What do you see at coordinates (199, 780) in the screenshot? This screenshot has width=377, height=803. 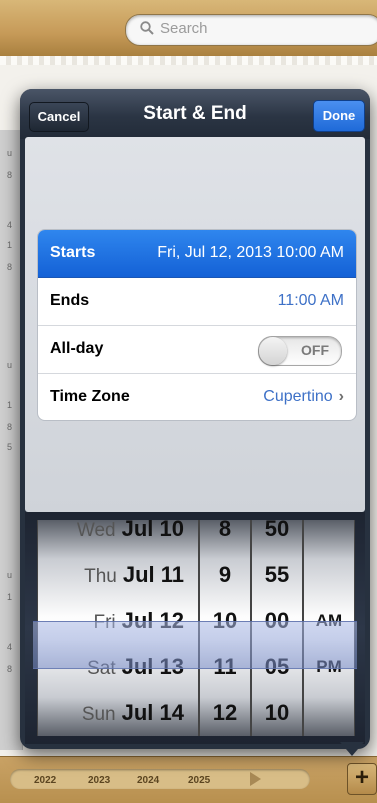 I see `year-label: 2025` at bounding box center [199, 780].